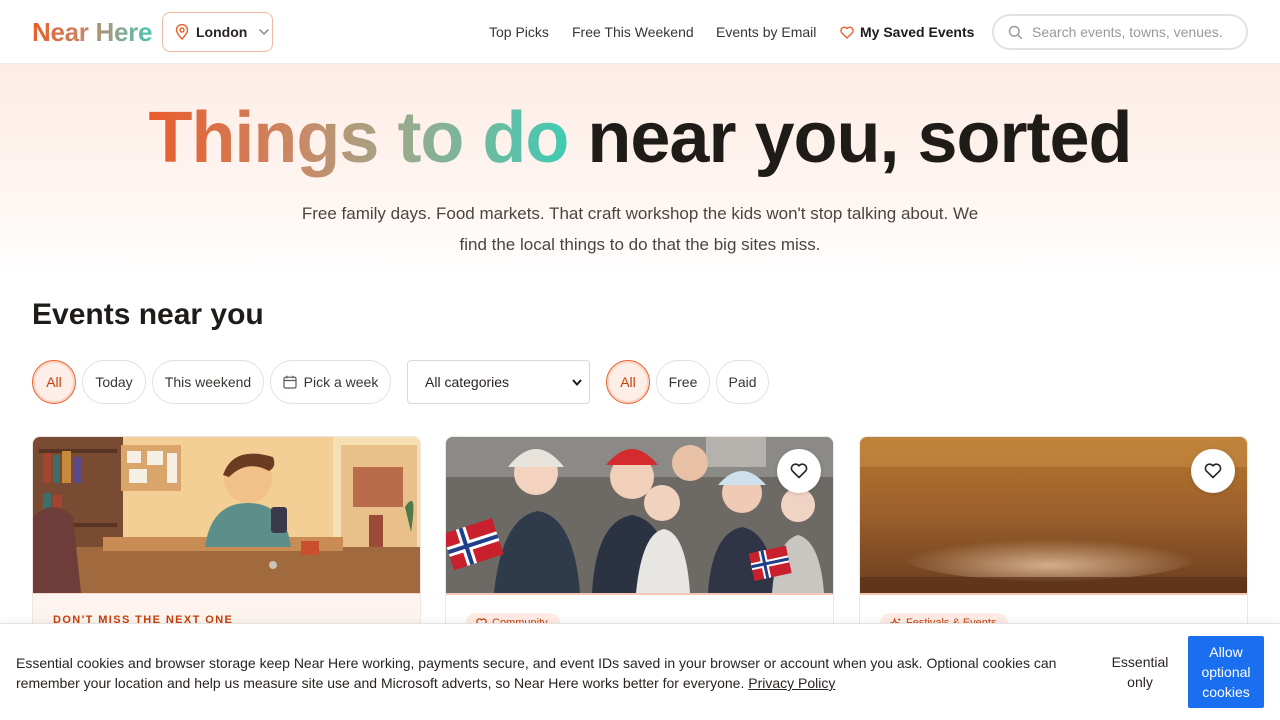 This screenshot has height=720, width=1280. What do you see at coordinates (917, 32) in the screenshot?
I see `saved-events-label: My Saved Events` at bounding box center [917, 32].